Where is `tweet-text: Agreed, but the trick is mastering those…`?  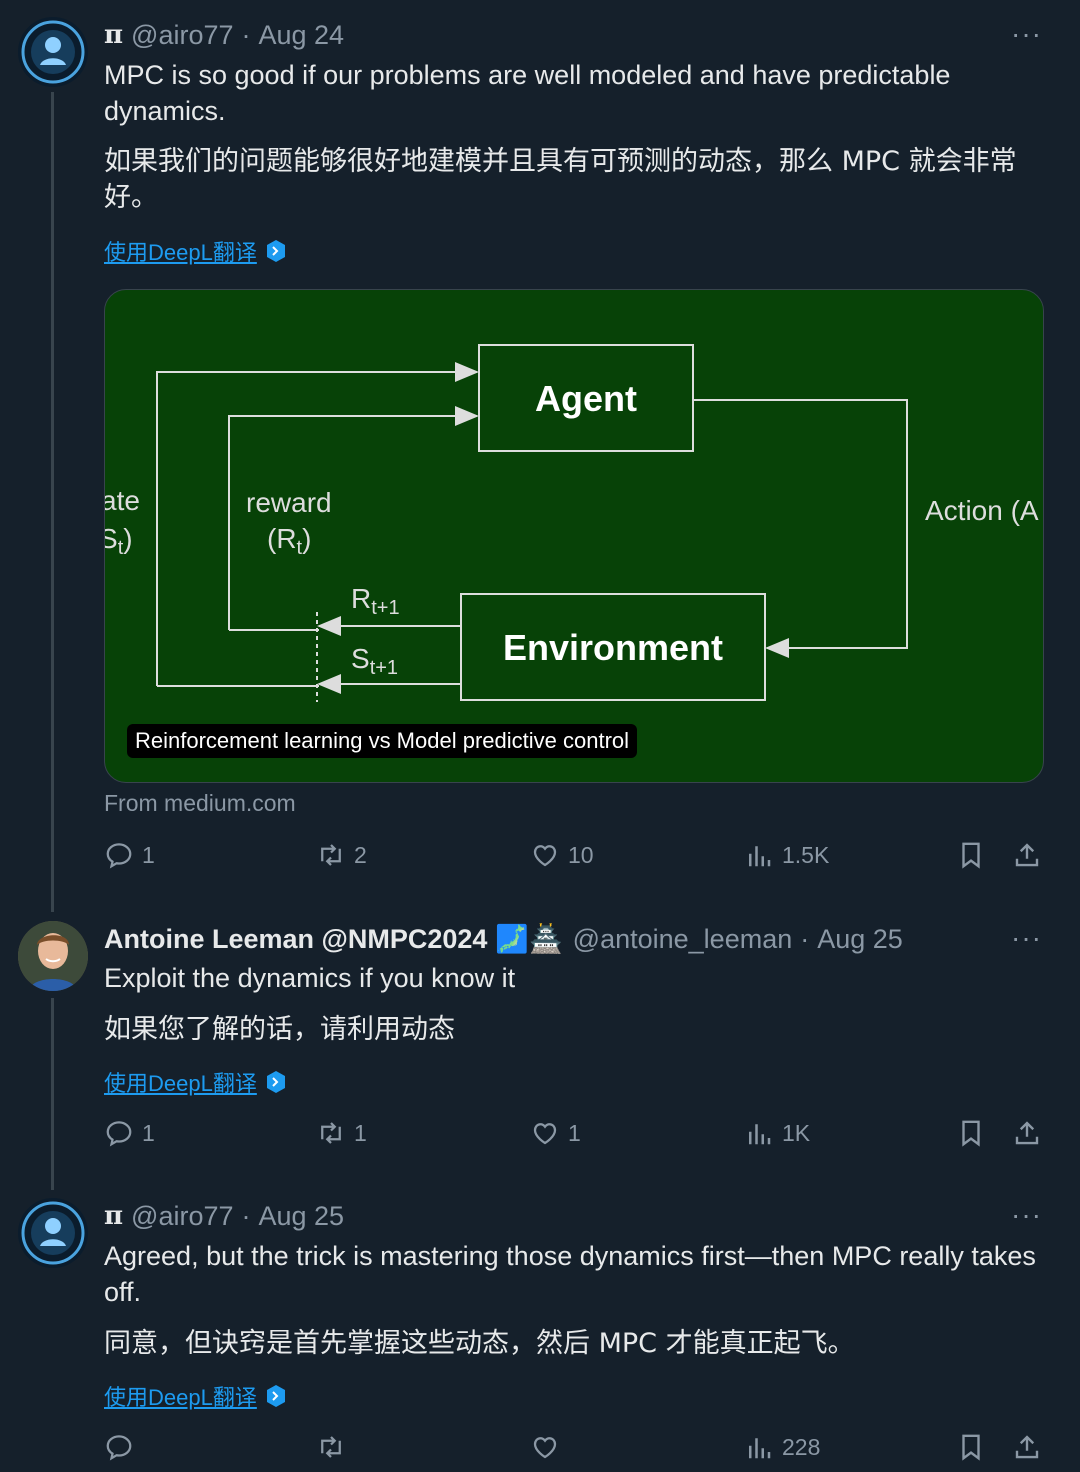 tweet-text: Agreed, but the trick is mastering those… is located at coordinates (570, 1274).